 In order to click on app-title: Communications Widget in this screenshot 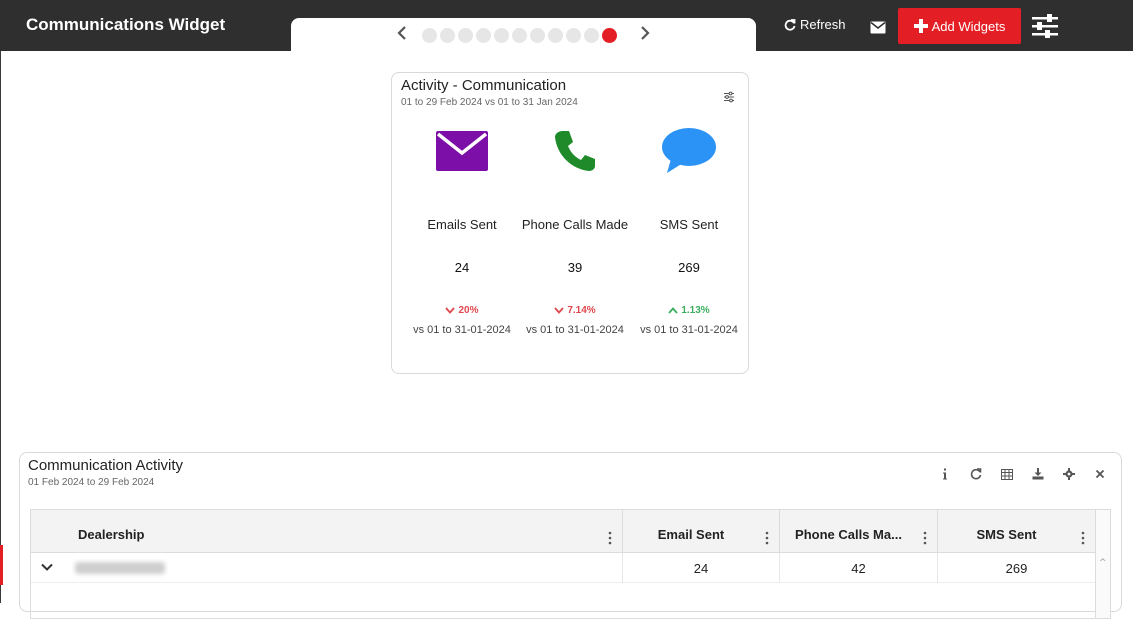, I will do `click(126, 24)`.